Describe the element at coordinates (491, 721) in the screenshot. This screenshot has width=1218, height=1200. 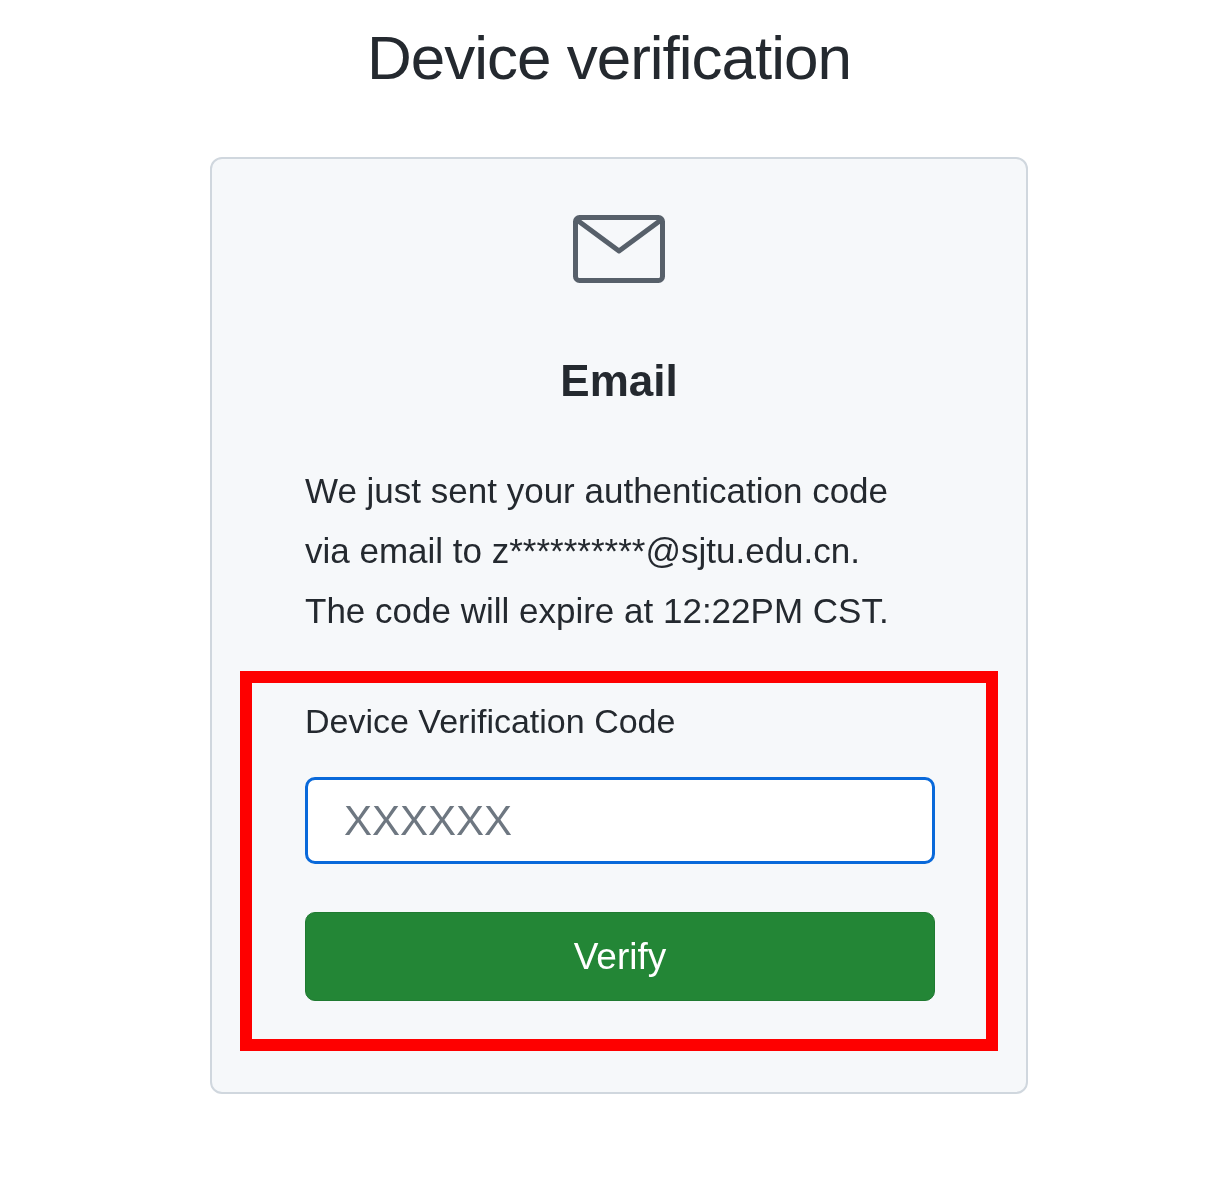
I see `field-label: Device Verification Code` at that location.